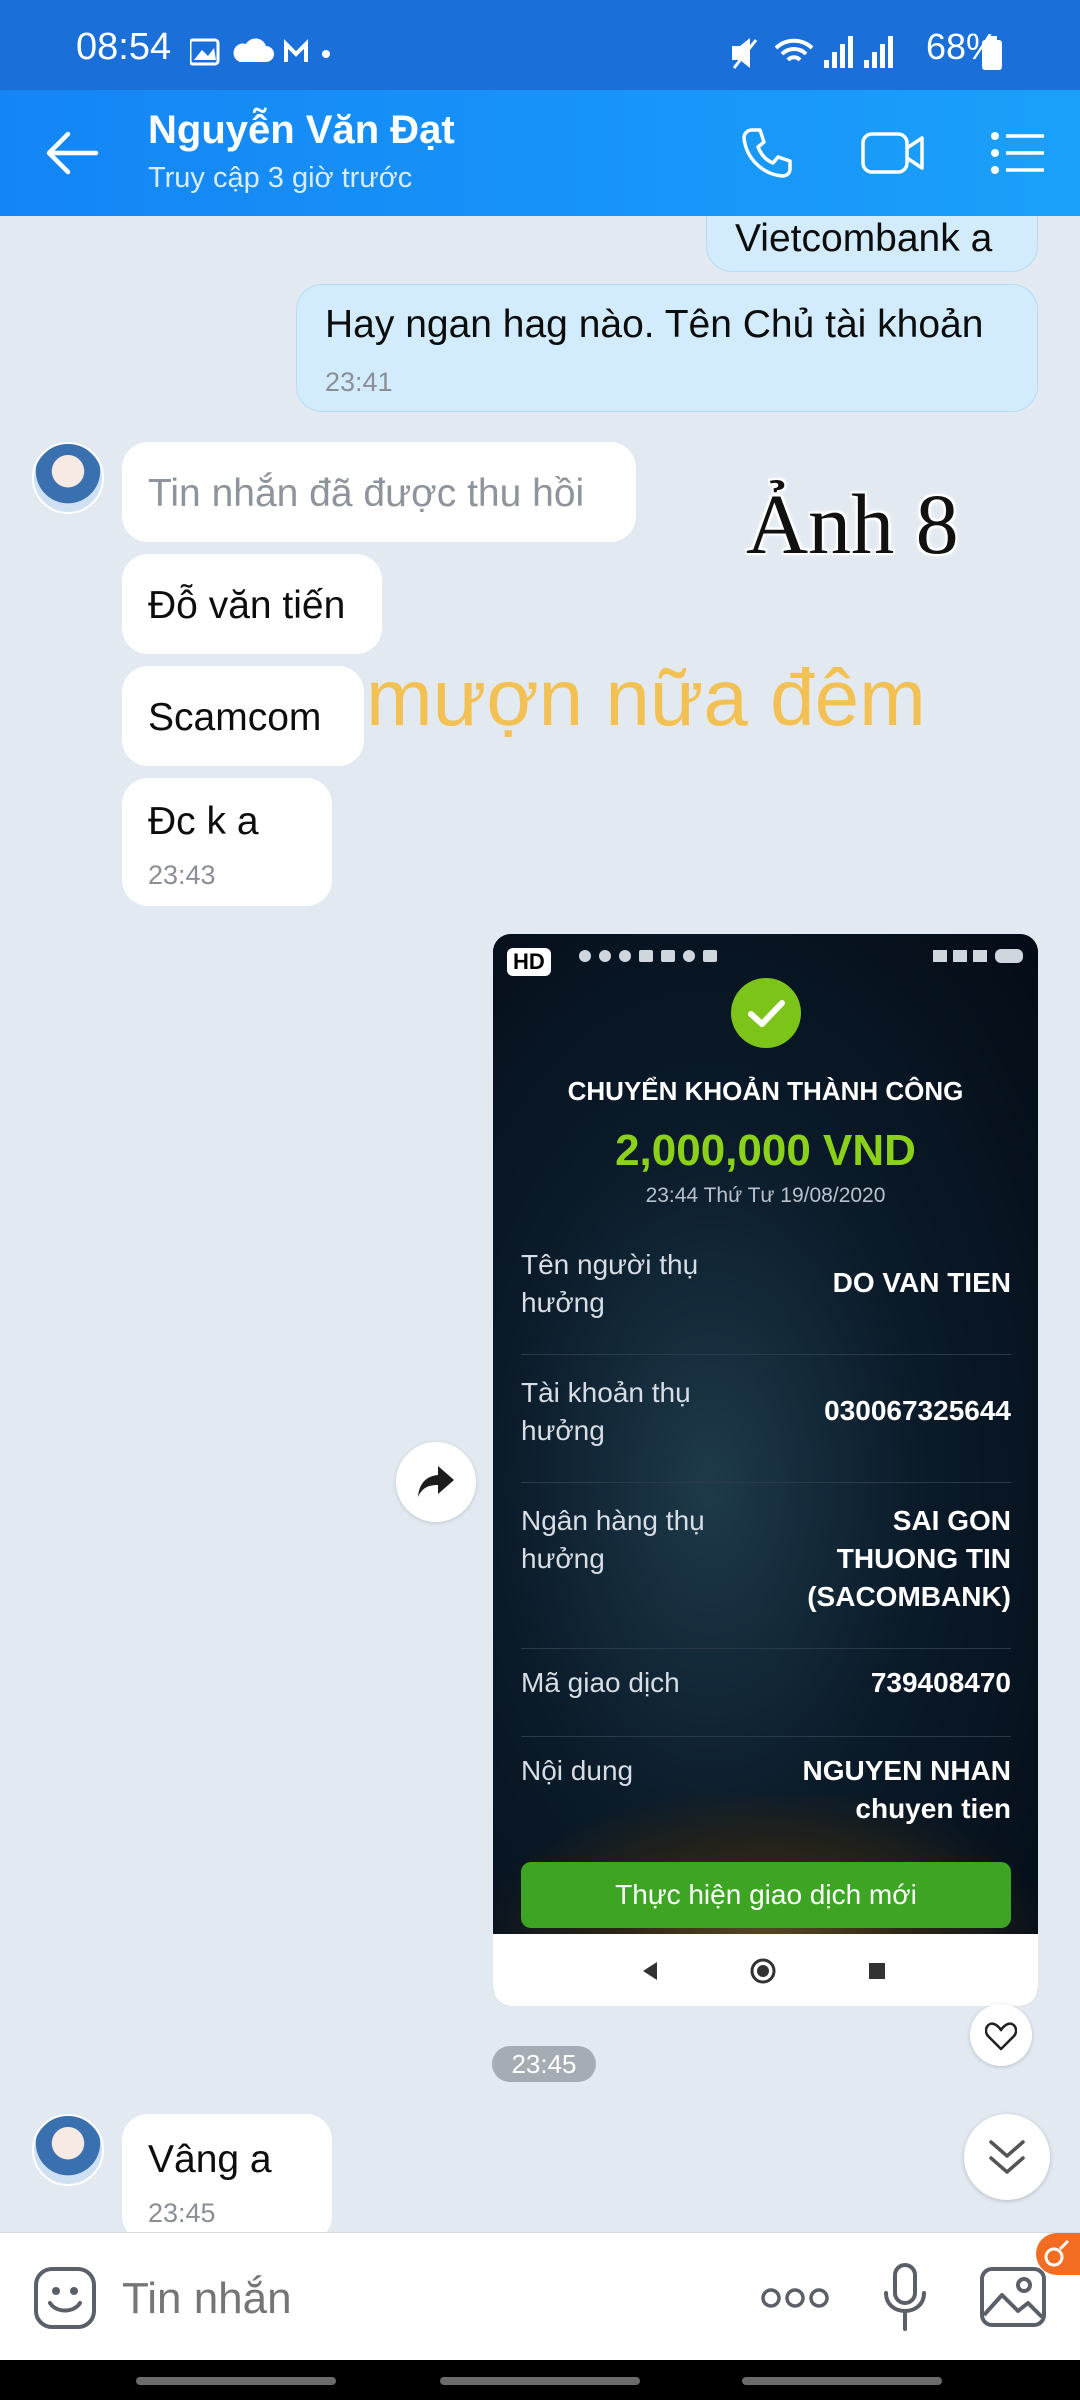 The height and width of the screenshot is (2400, 1080). What do you see at coordinates (766, 1300) in the screenshot?
I see `tx-row-beneficiary-name: Tên người thụ hưởng DO VAN TIEN` at bounding box center [766, 1300].